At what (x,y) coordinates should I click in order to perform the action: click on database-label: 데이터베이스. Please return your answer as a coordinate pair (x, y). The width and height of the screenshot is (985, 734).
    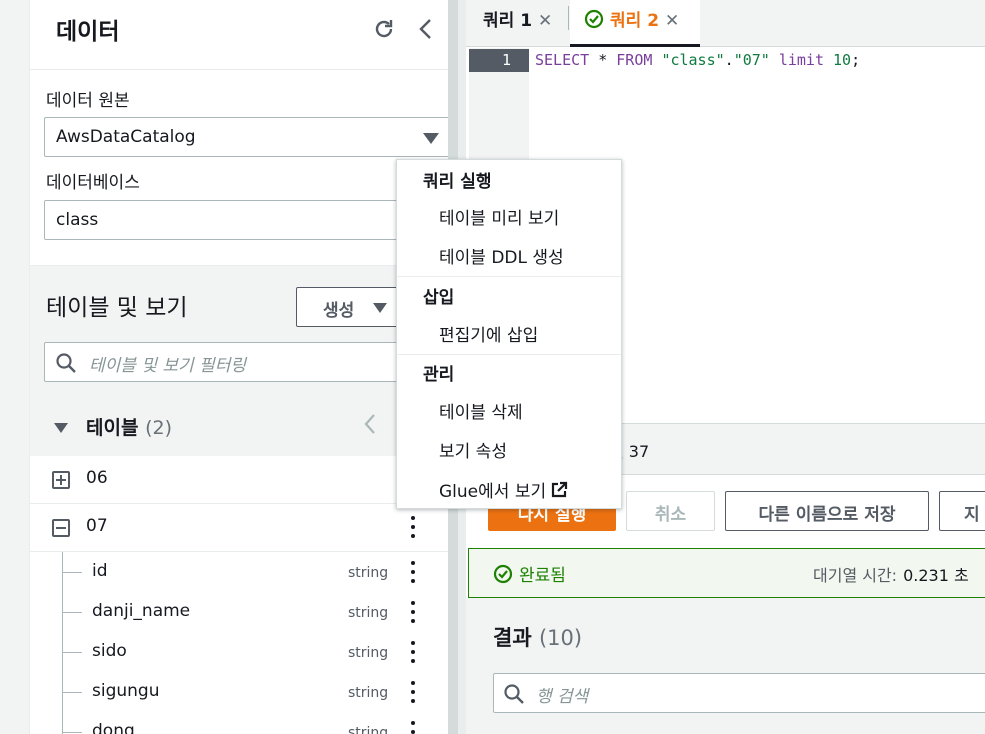
    Looking at the image, I should click on (93, 183).